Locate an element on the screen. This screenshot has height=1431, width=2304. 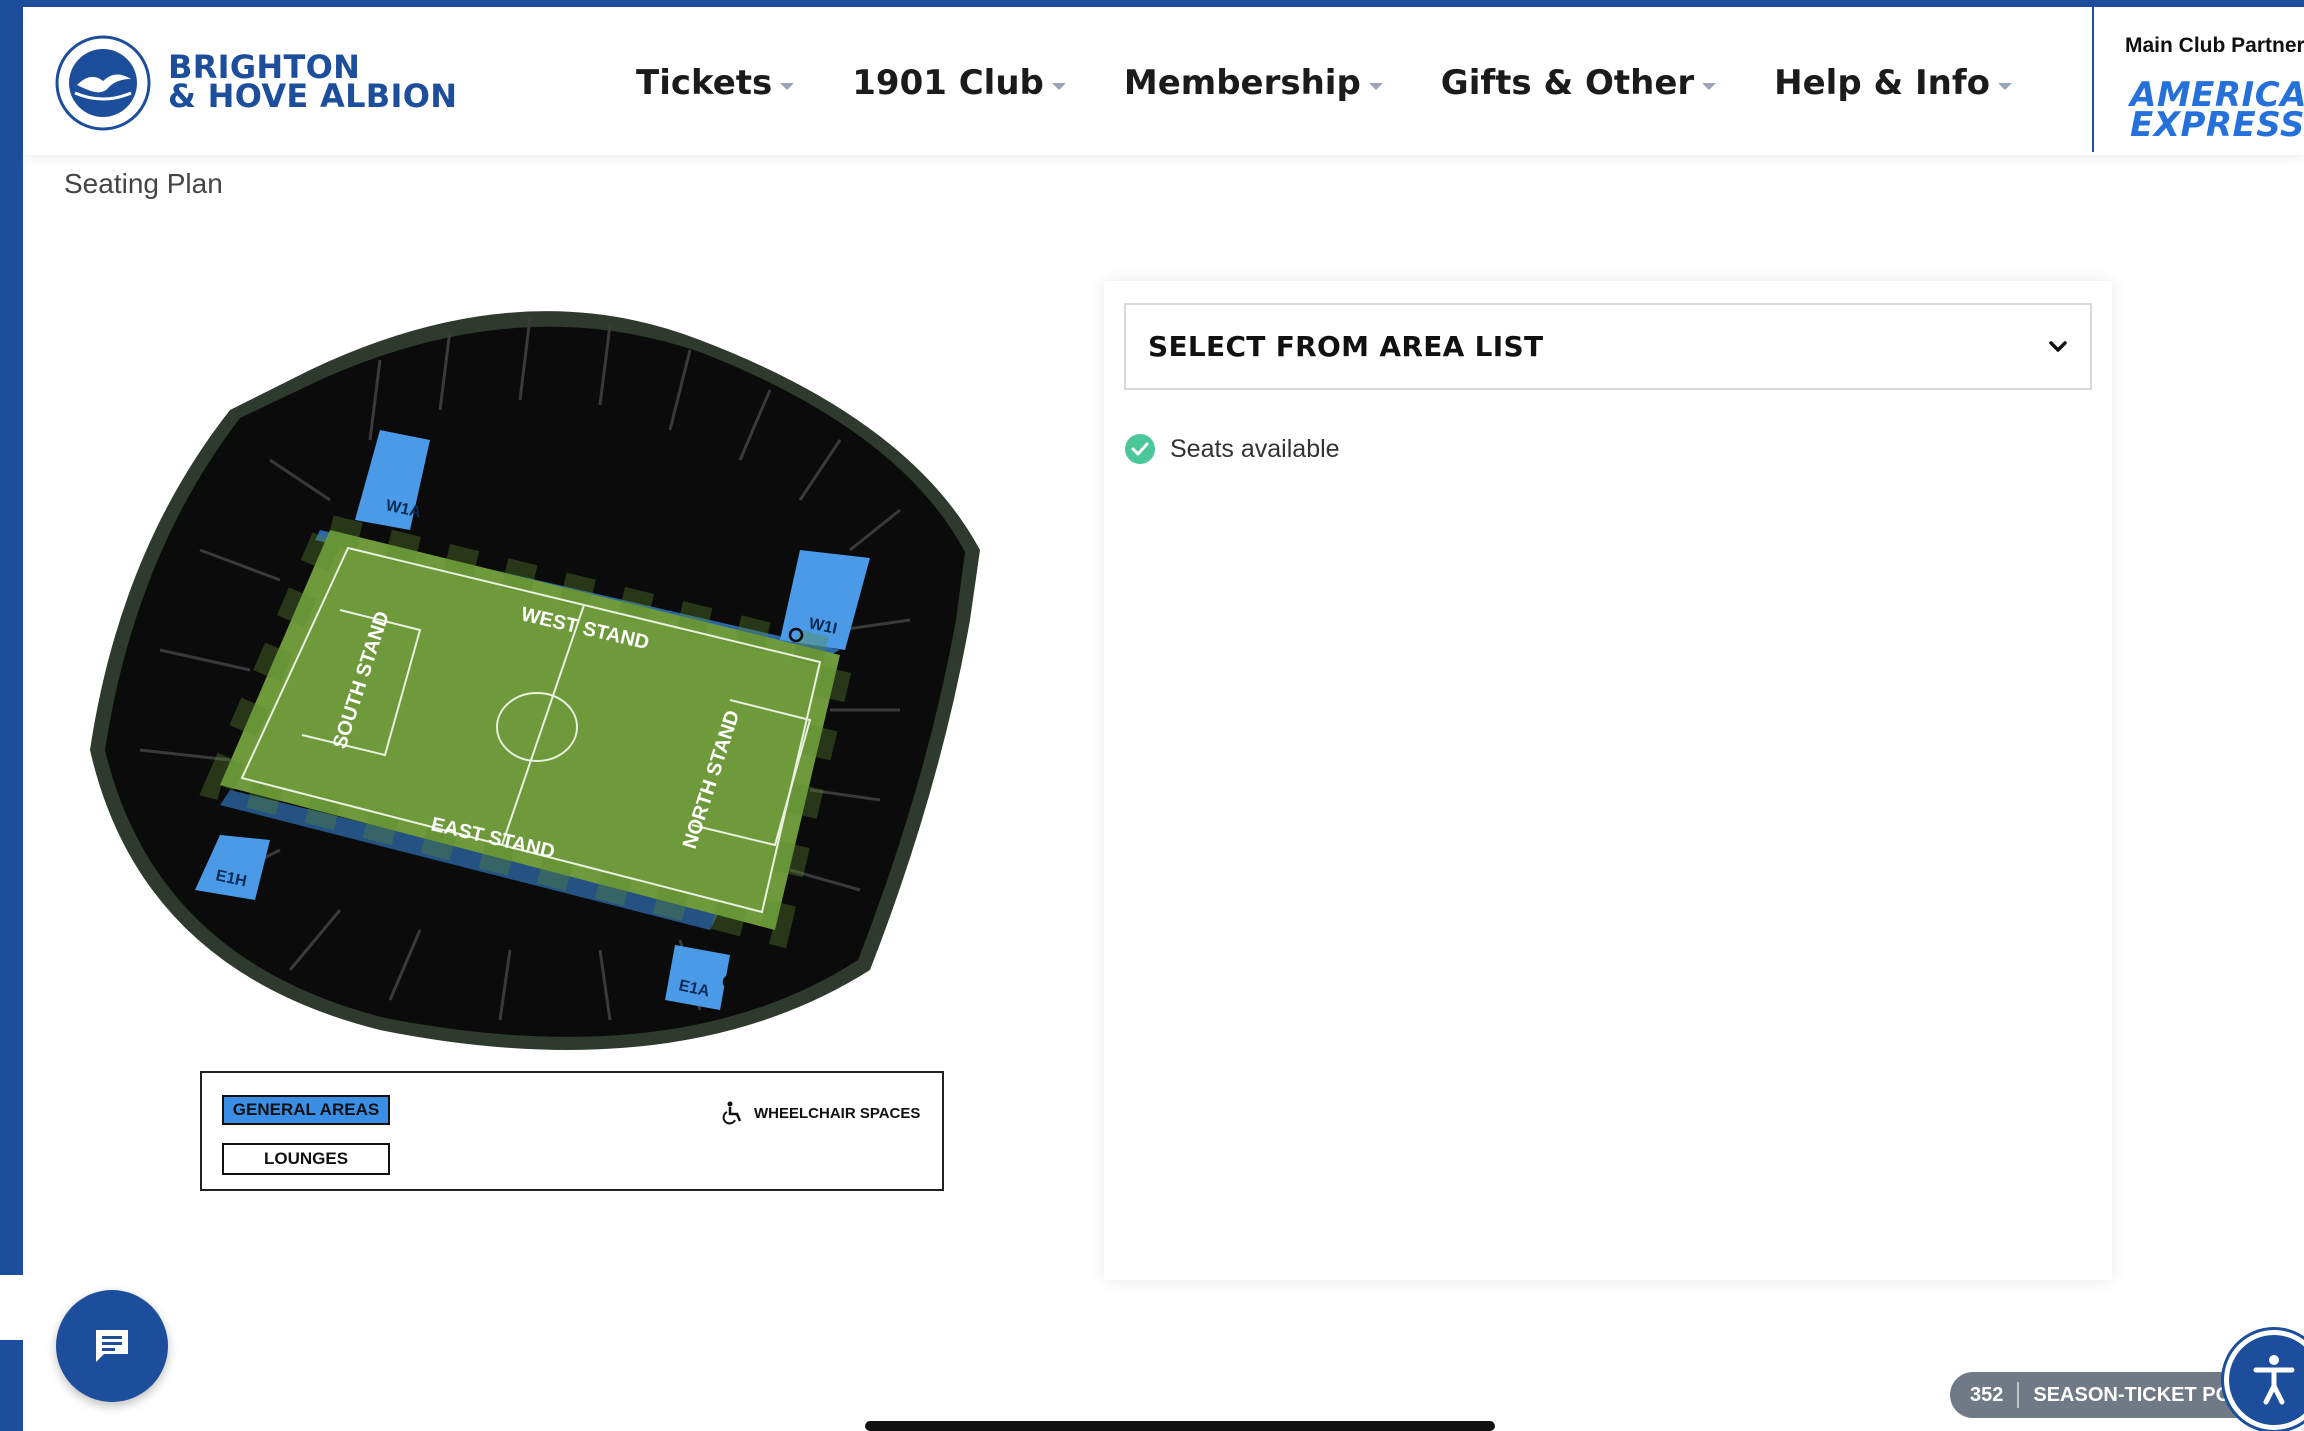
nav-tickets: Tickets is located at coordinates (715, 83).